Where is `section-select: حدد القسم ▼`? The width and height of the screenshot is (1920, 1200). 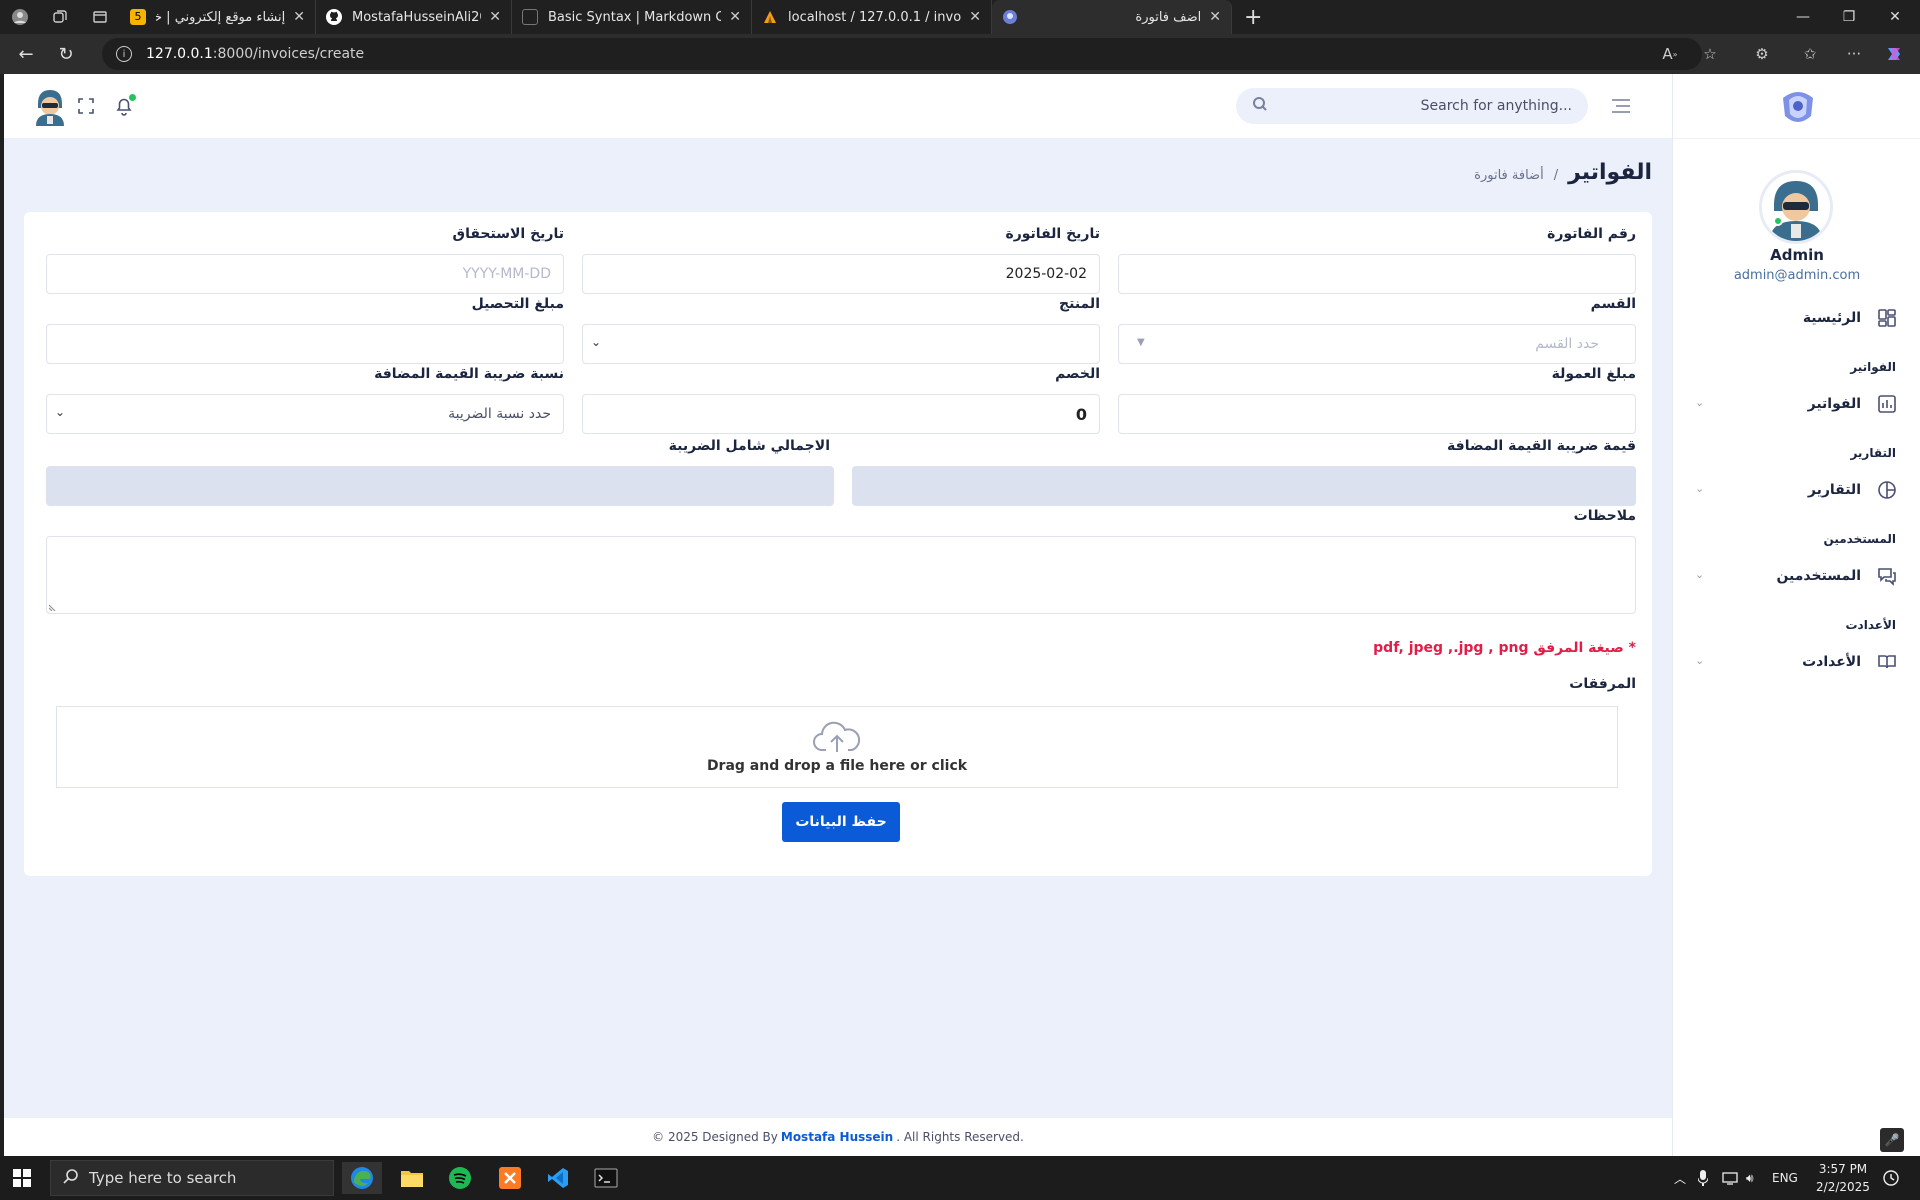 section-select: حدد القسم ▼ is located at coordinates (1377, 344).